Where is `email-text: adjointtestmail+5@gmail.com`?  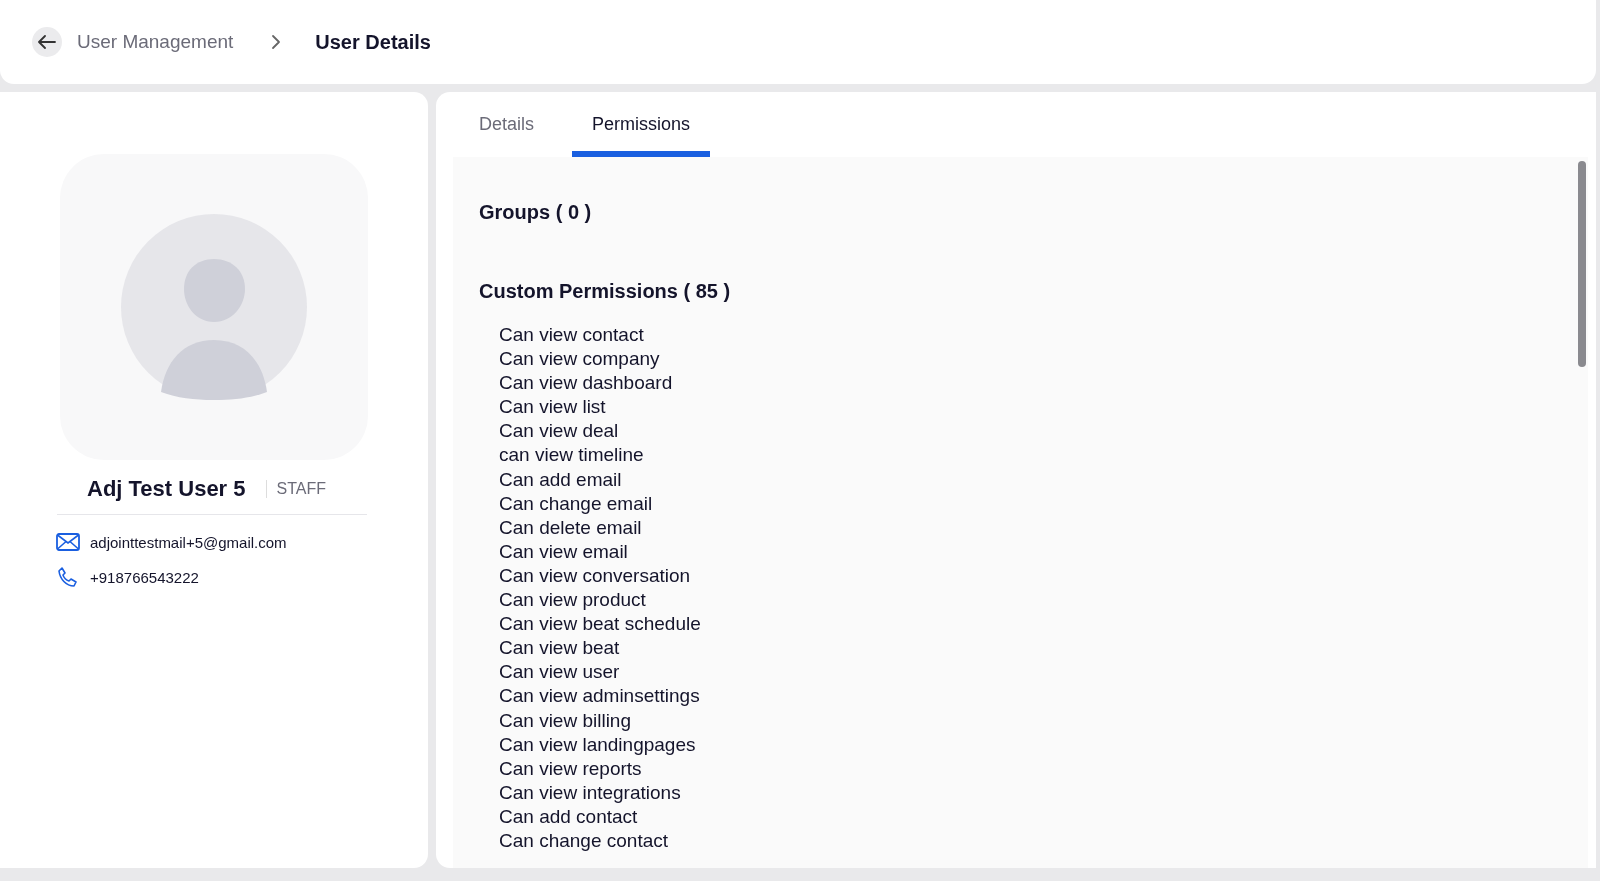 email-text: adjointtestmail+5@gmail.com is located at coordinates (188, 542).